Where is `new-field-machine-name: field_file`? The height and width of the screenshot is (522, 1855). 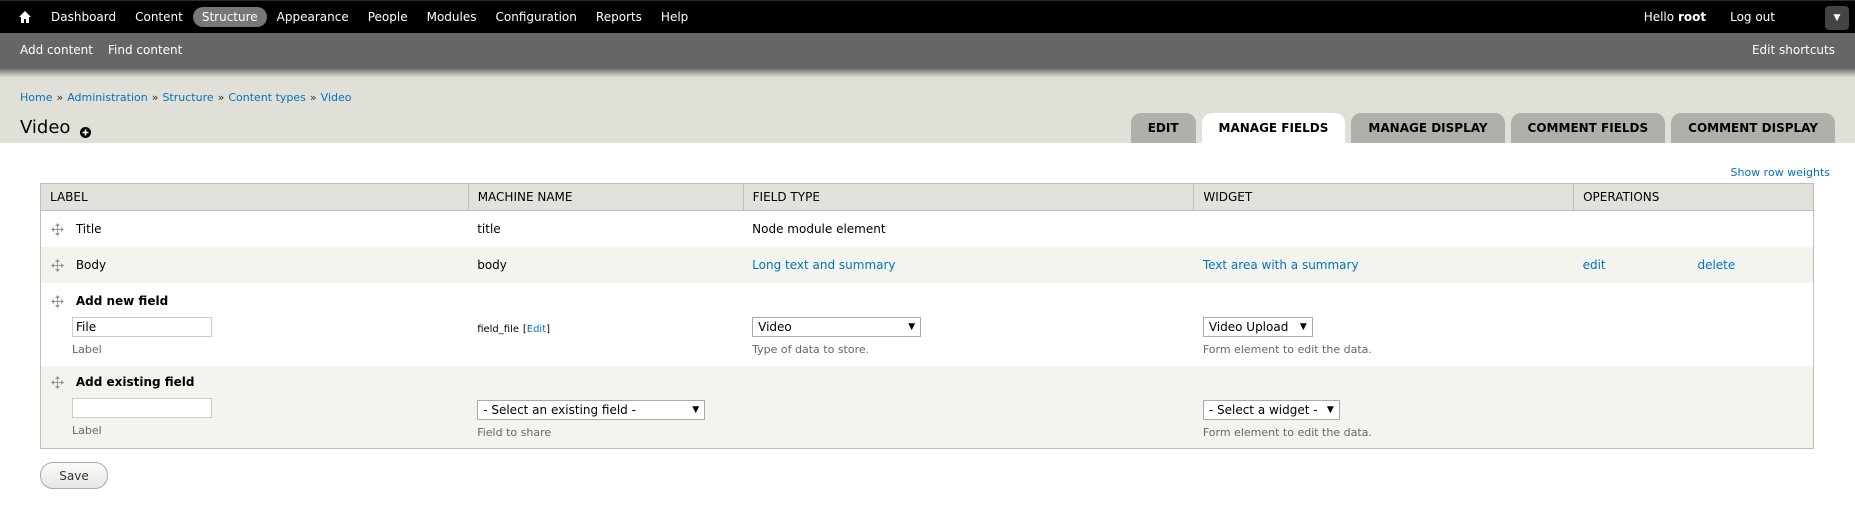 new-field-machine-name: field_file is located at coordinates (498, 329).